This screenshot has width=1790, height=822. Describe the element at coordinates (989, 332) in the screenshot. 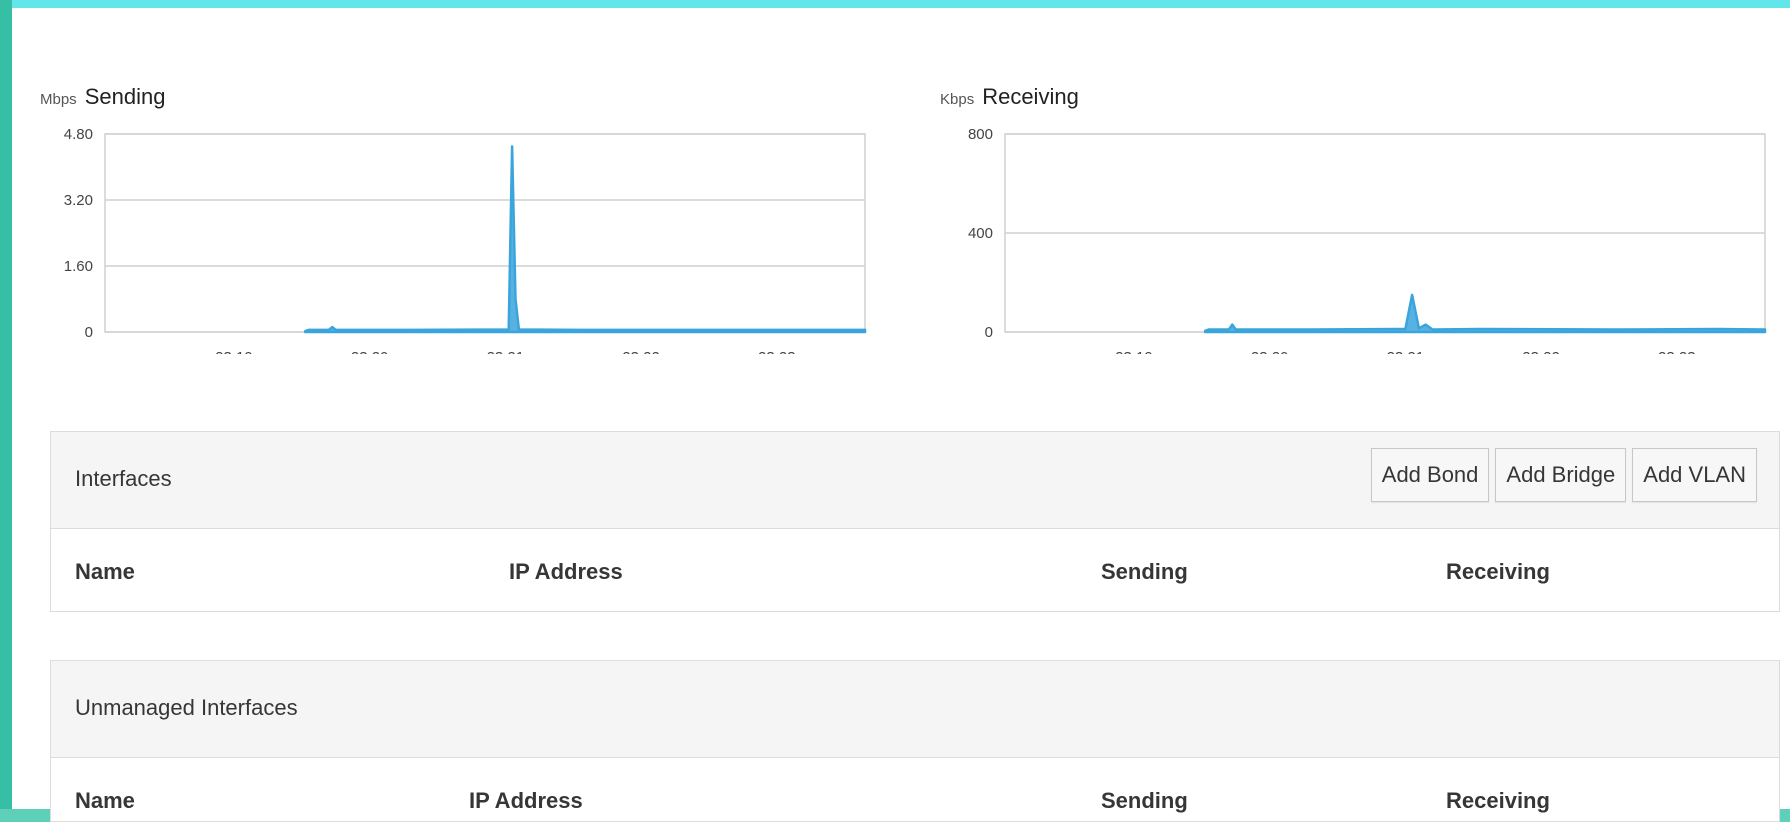

I see `receiving-y-tick-label: 0` at that location.